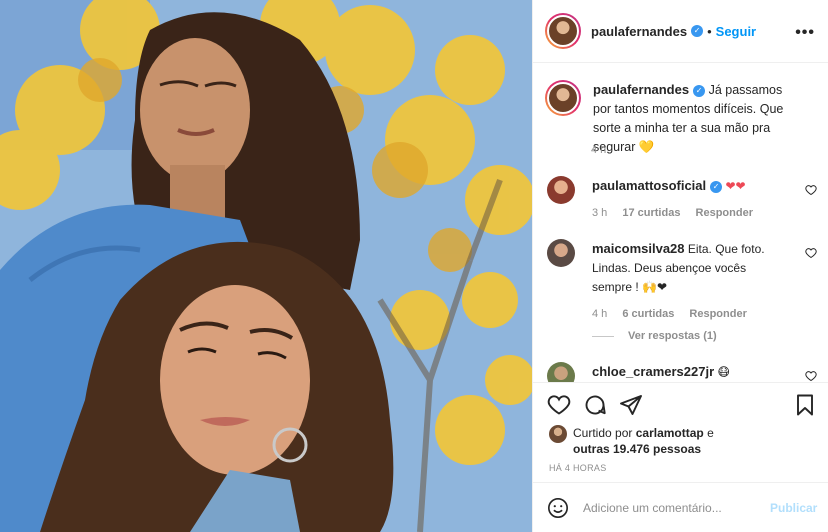 This screenshot has width=828, height=532. Describe the element at coordinates (687, 314) in the screenshot. I see `comment-meta: 4 h 6 curtidas Responder` at that location.